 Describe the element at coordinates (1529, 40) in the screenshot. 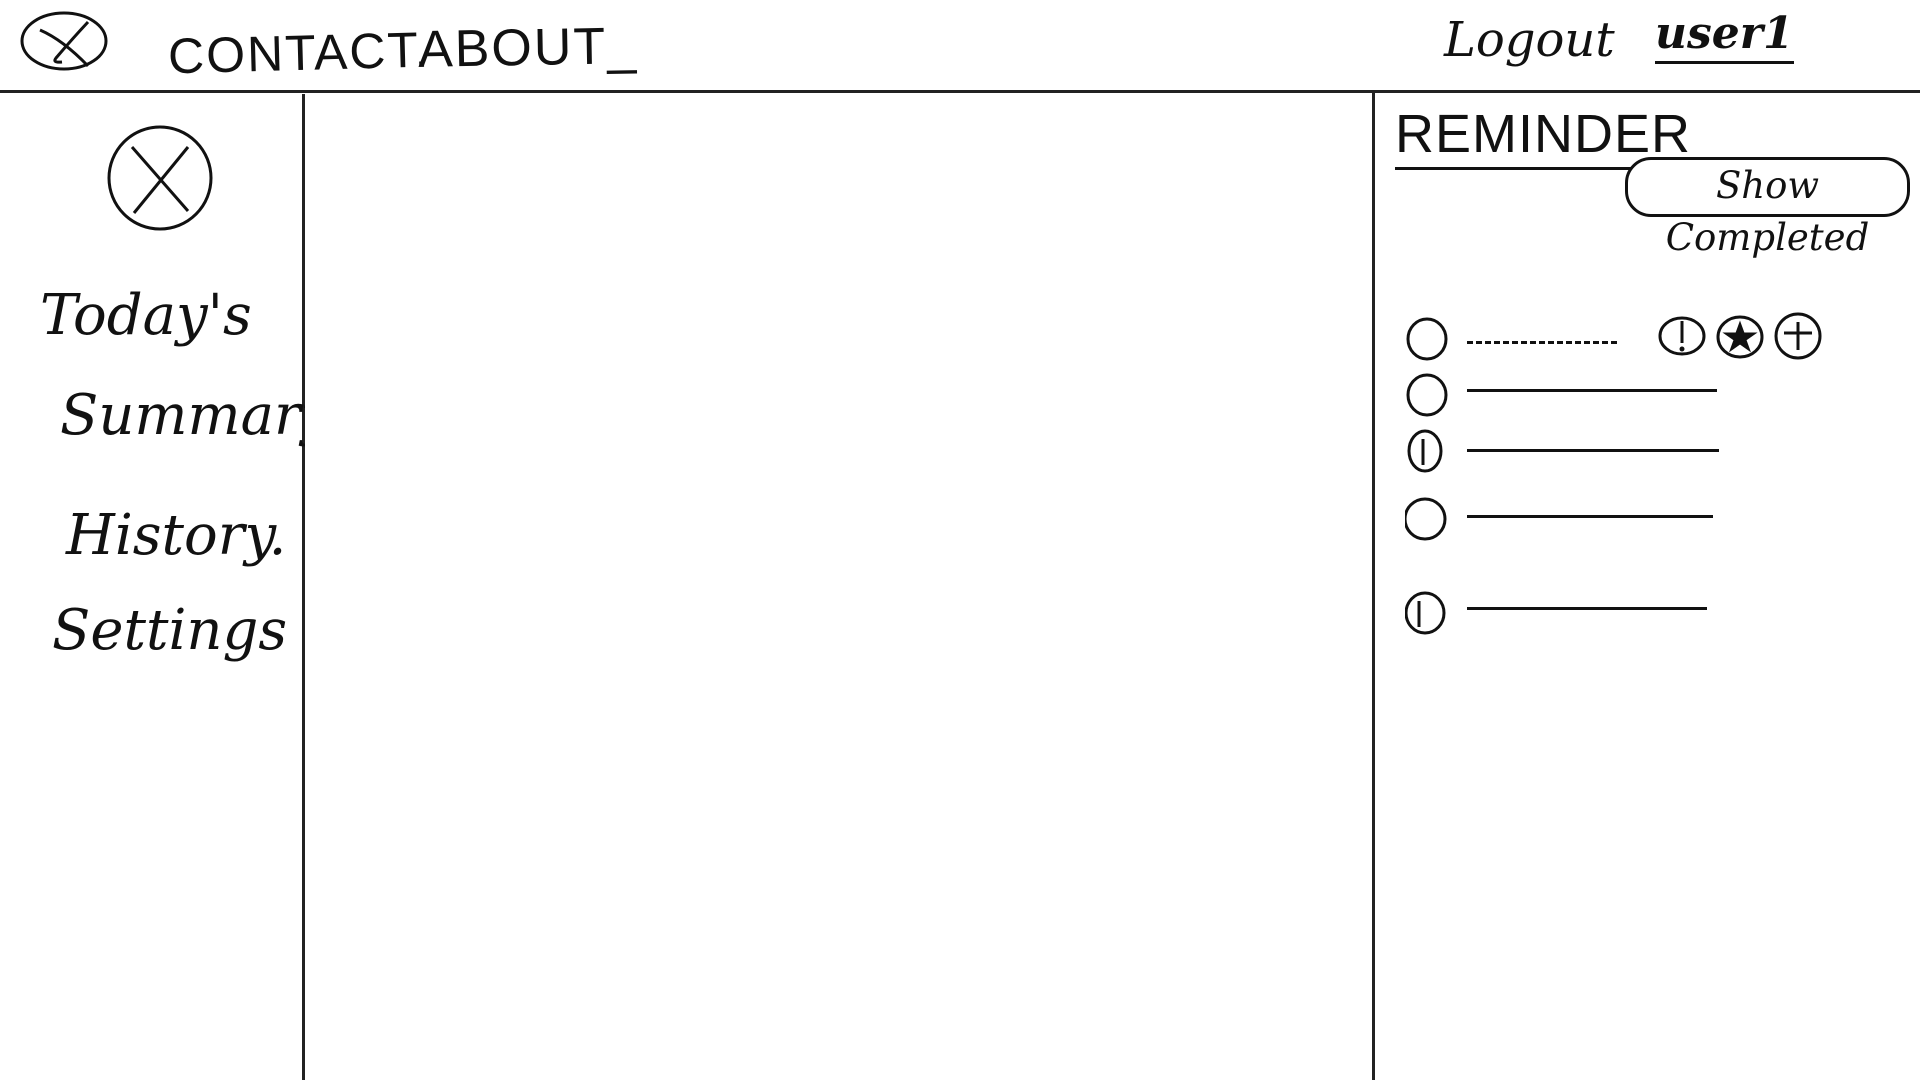

I see `logout-link: Logout` at that location.